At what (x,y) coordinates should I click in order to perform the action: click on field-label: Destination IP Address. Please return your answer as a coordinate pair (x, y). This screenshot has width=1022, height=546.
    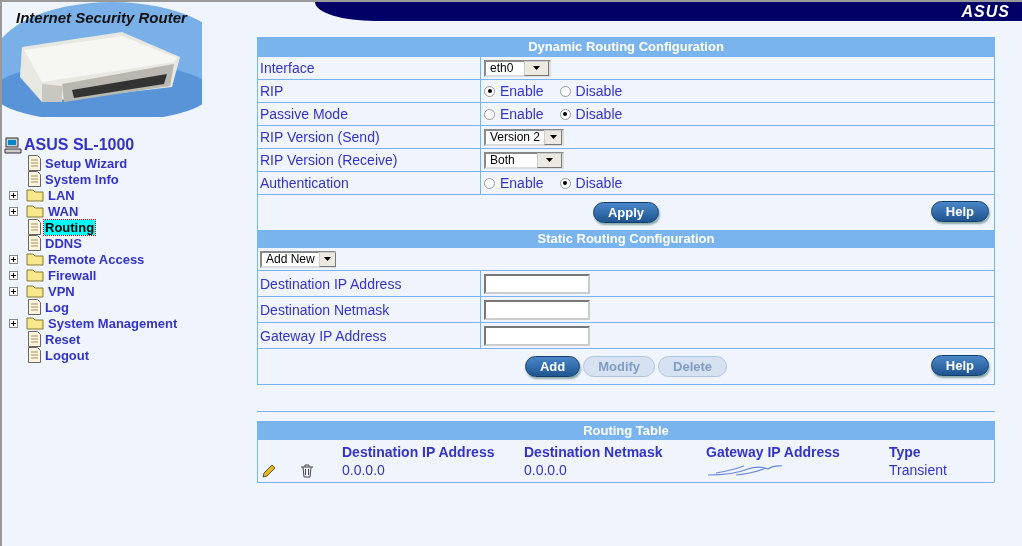
    Looking at the image, I should click on (331, 283).